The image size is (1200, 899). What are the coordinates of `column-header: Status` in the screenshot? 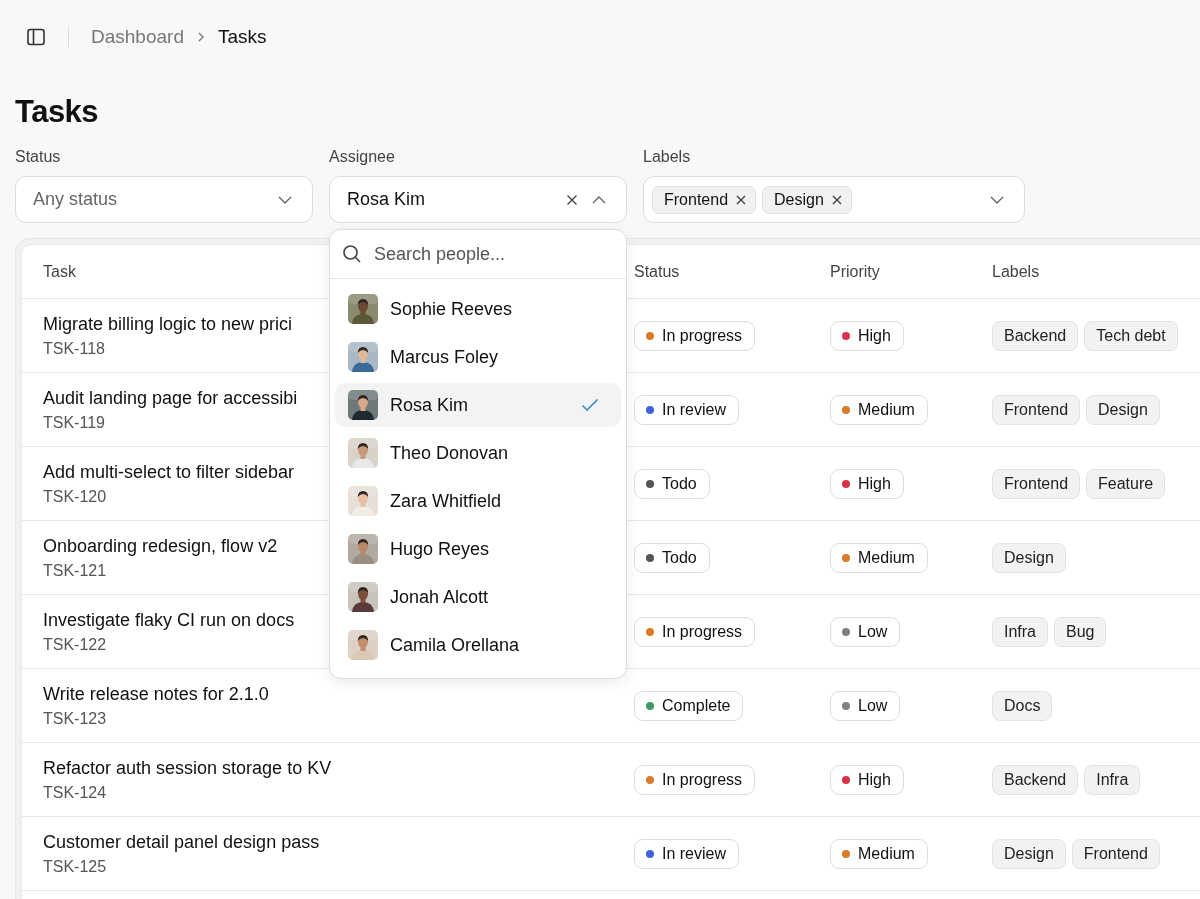 It's located at (657, 271).